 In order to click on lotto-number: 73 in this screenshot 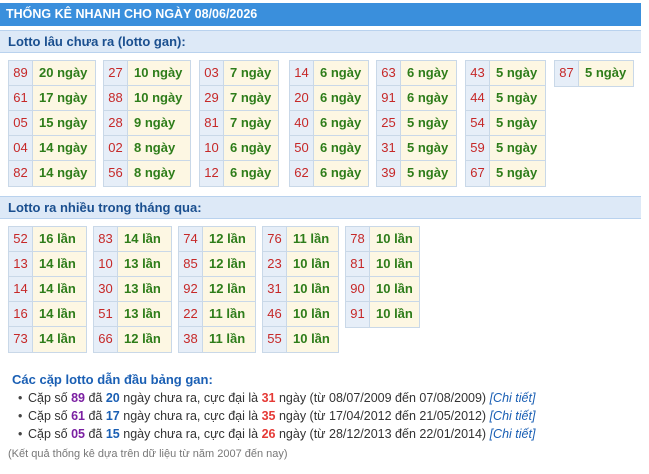, I will do `click(21, 339)`.